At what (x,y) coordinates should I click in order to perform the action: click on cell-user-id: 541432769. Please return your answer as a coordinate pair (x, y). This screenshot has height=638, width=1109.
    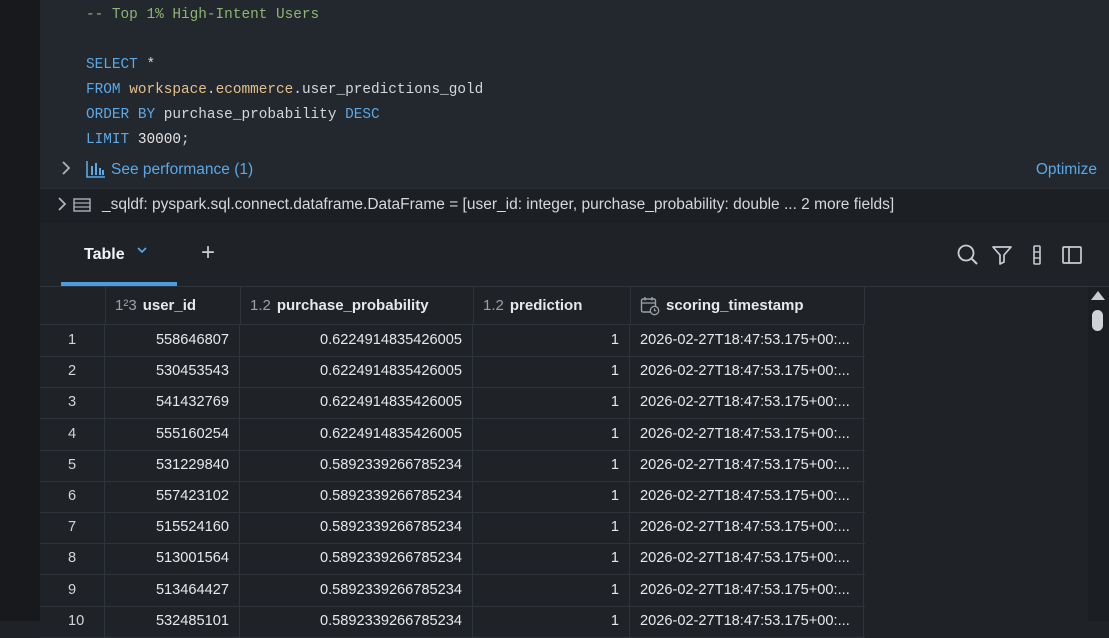
    Looking at the image, I should click on (172, 403).